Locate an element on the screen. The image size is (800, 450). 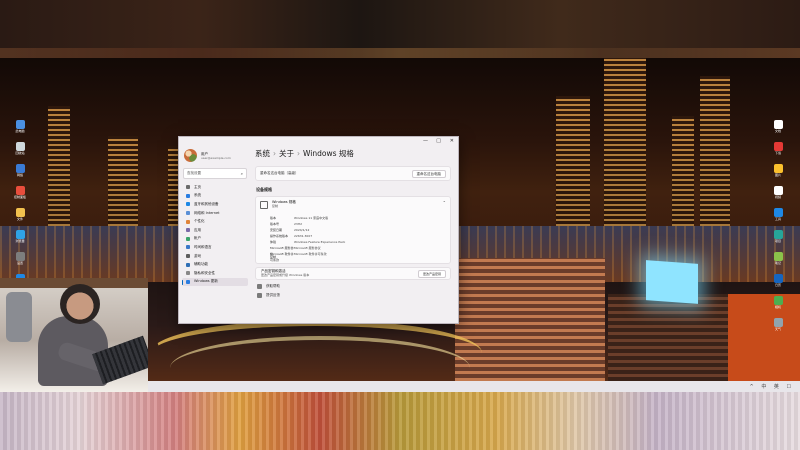
search-icon: ⌕ is located at coordinates (241, 173).